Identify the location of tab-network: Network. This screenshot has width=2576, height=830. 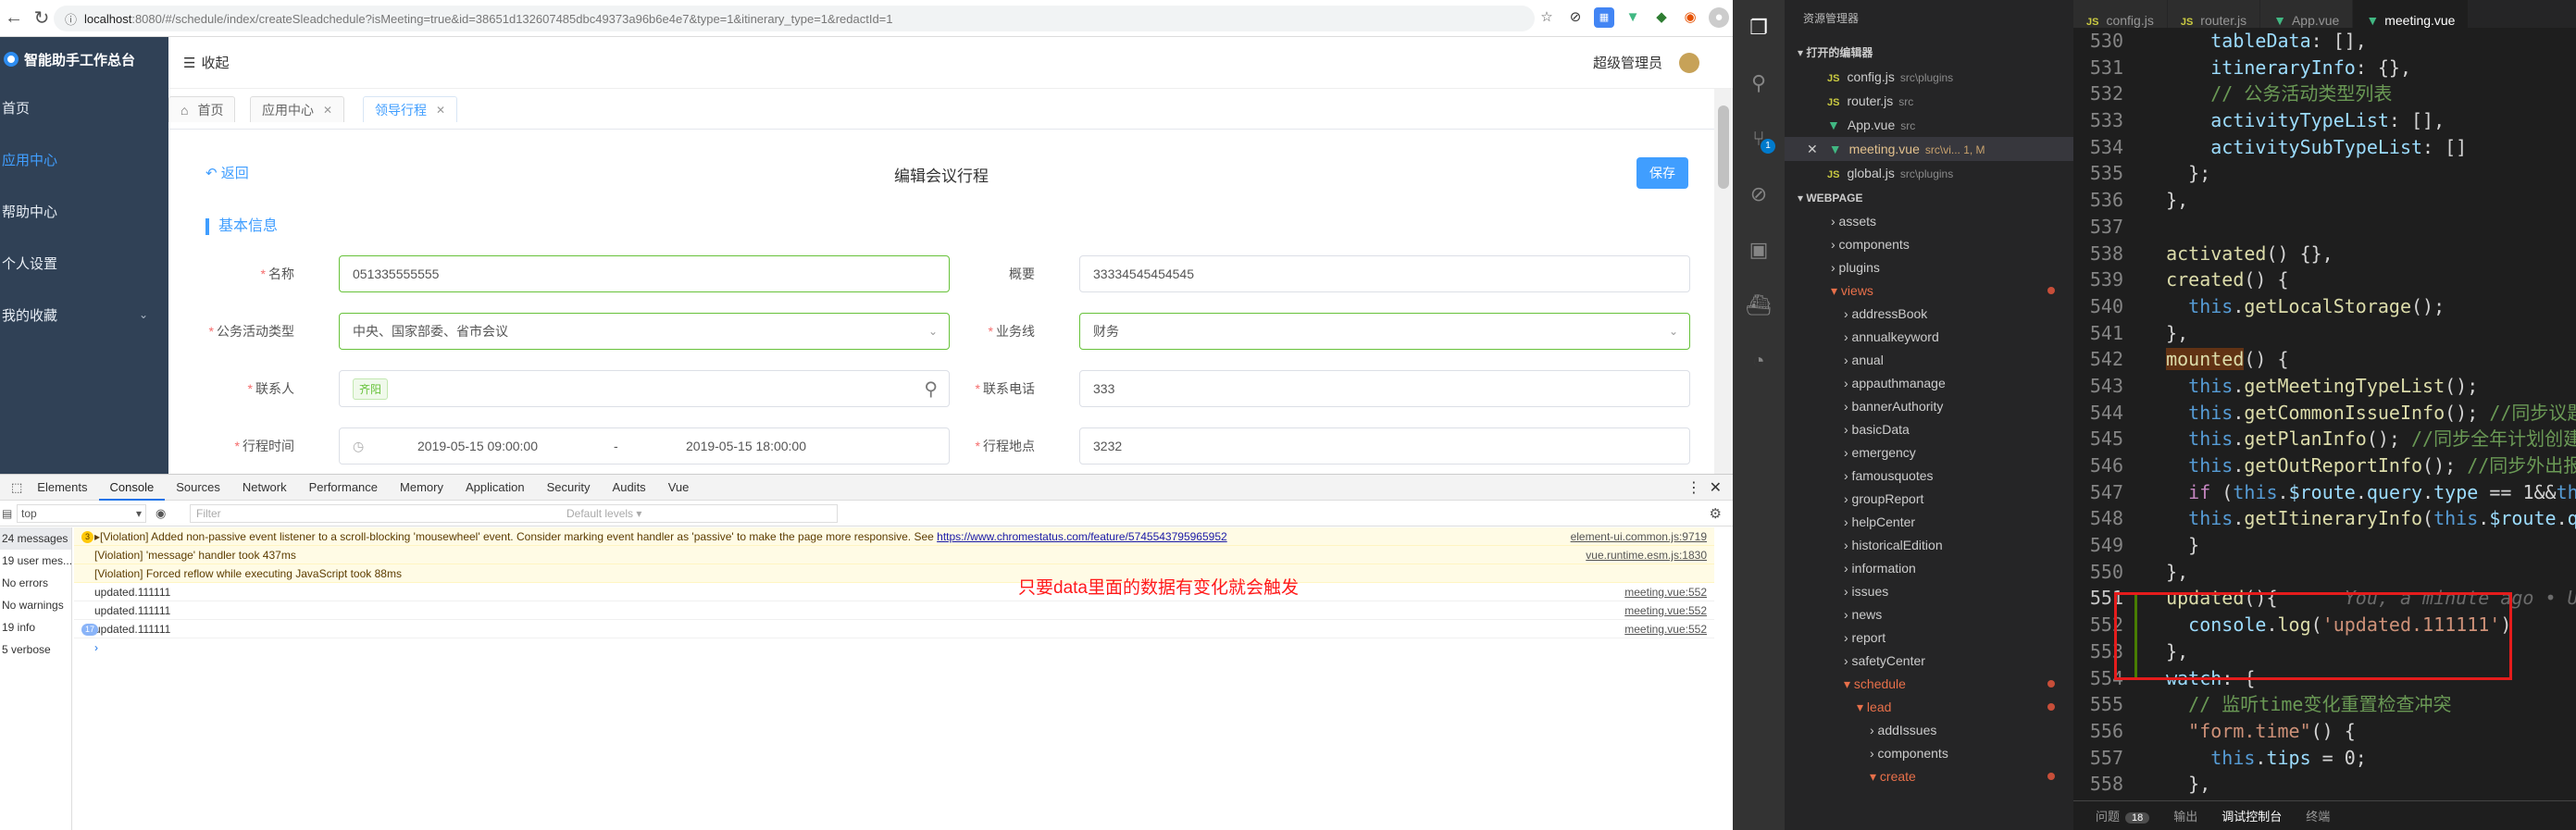
(264, 488).